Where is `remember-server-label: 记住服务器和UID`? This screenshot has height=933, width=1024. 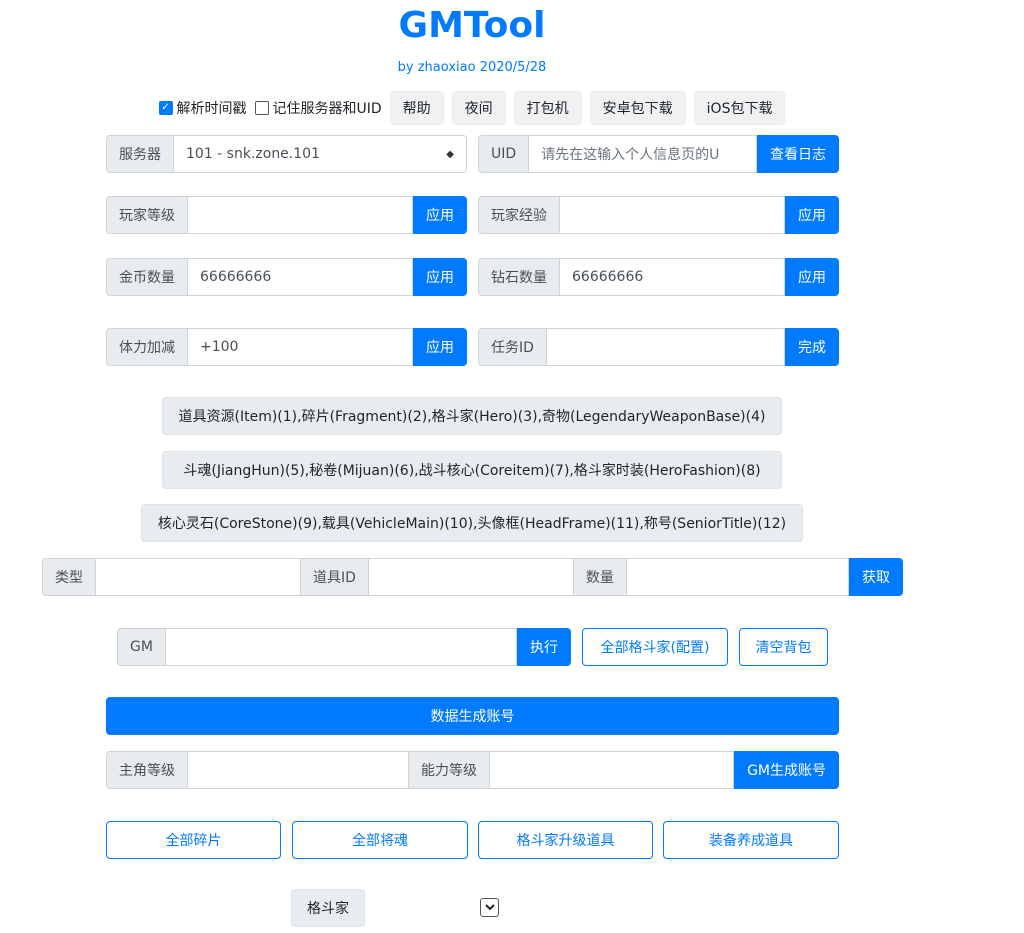 remember-server-label: 记住服务器和UID is located at coordinates (327, 109).